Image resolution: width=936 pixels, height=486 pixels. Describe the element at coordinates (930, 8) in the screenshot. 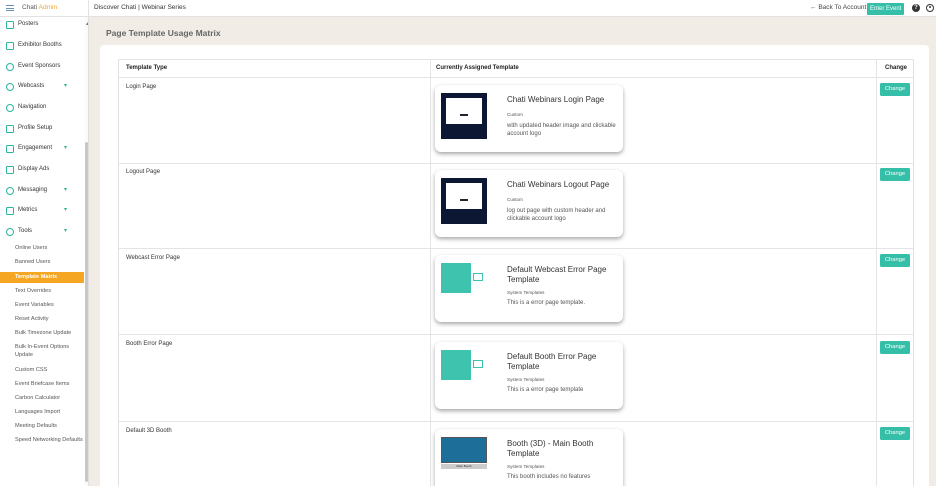

I see `user-account-icon` at that location.